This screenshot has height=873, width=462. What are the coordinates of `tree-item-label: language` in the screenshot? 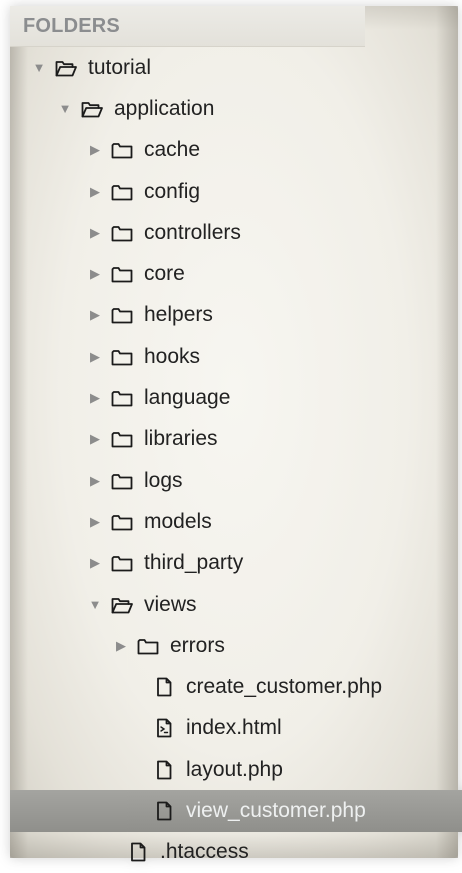 It's located at (187, 398).